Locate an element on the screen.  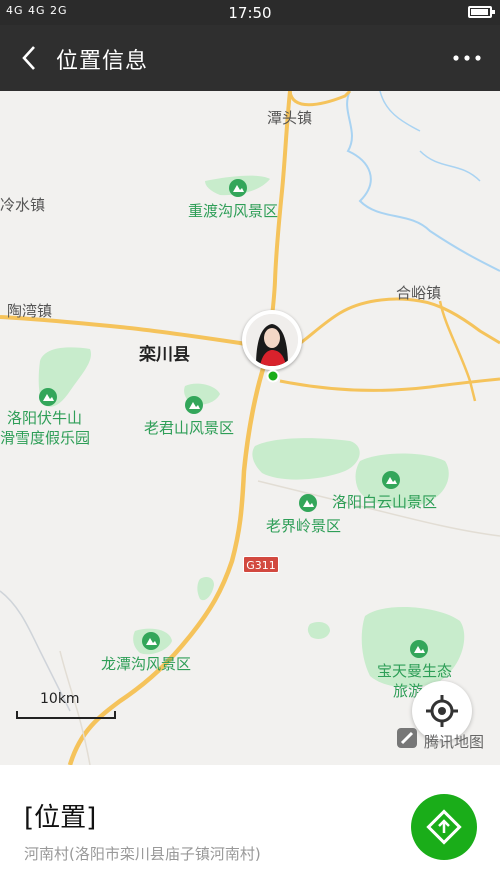
status-time: 17:50 is located at coordinates (250, 13).